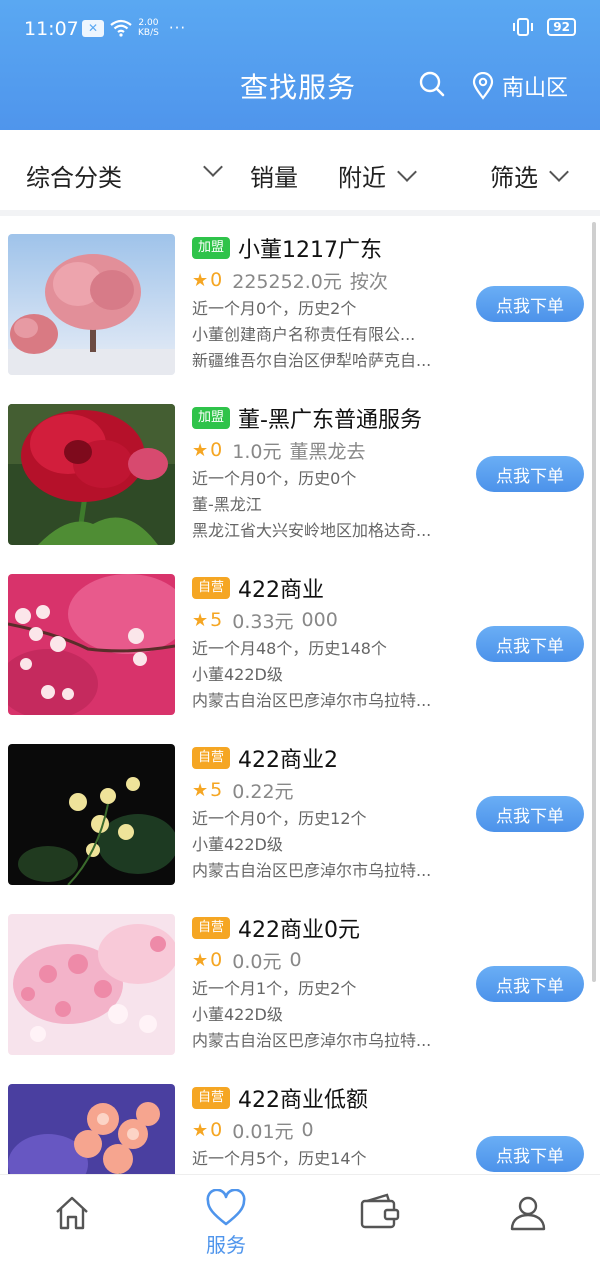 Image resolution: width=600 pixels, height=1268 pixels. Describe the element at coordinates (362, 178) in the screenshot. I see `filter-nearby-label: 附近` at that location.